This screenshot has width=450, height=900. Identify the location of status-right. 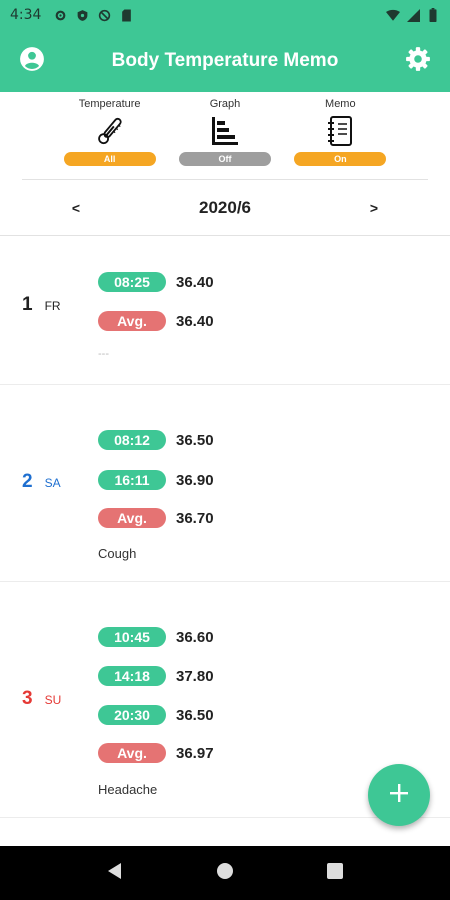
(413, 15).